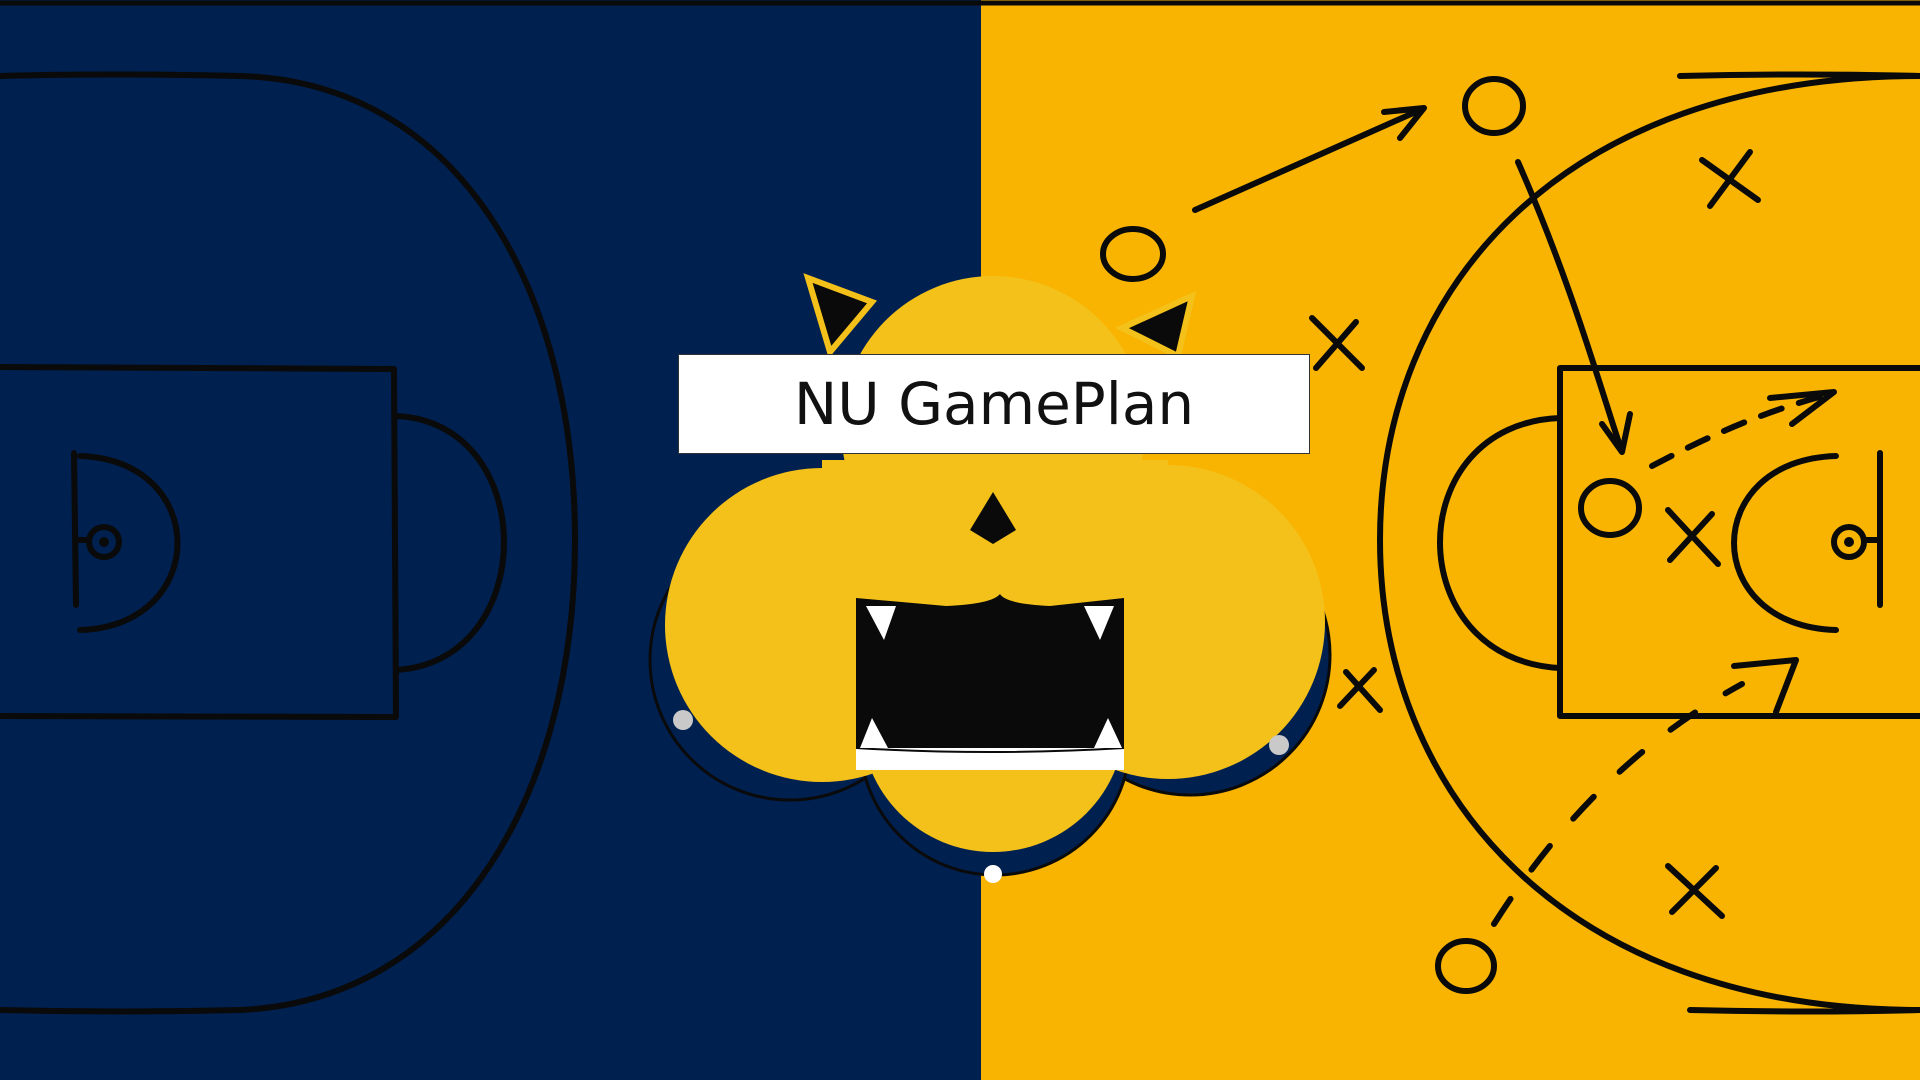  I want to click on mascot-dot-bottom, so click(993, 874).